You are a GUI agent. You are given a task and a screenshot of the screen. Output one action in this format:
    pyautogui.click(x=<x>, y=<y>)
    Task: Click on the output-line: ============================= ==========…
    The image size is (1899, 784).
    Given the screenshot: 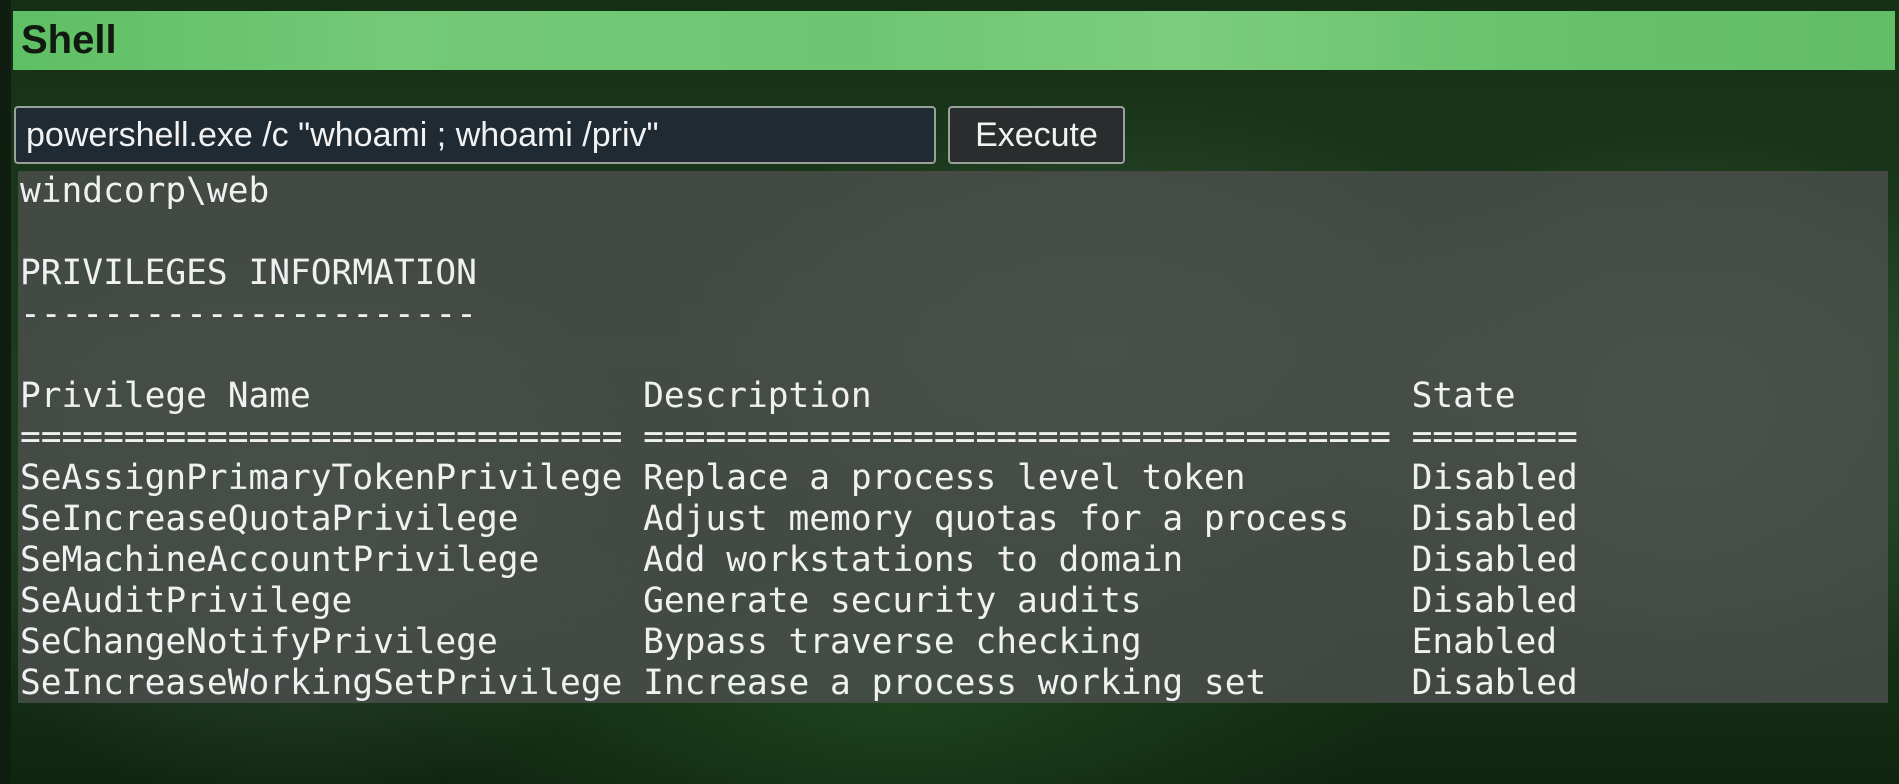 What is the action you would take?
    pyautogui.click(x=799, y=437)
    